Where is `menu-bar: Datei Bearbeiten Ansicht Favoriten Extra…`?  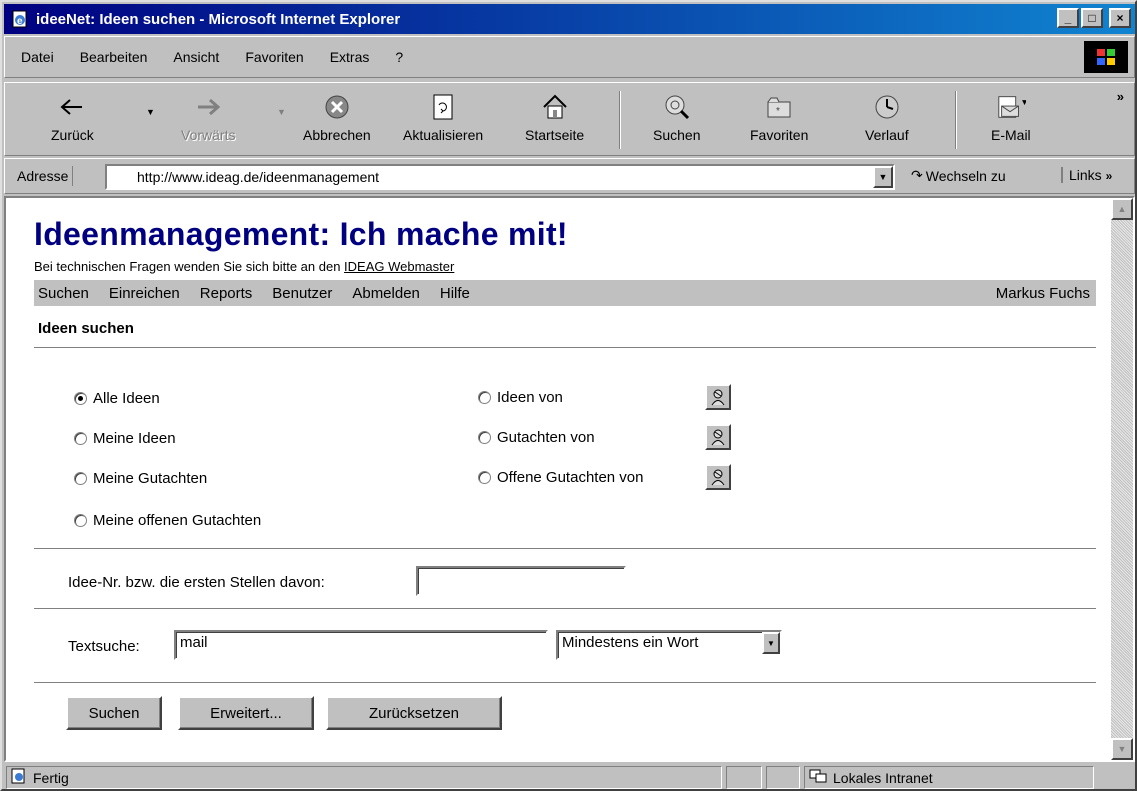 menu-bar: Datei Bearbeiten Ansicht Favoriten Extra… is located at coordinates (569, 57).